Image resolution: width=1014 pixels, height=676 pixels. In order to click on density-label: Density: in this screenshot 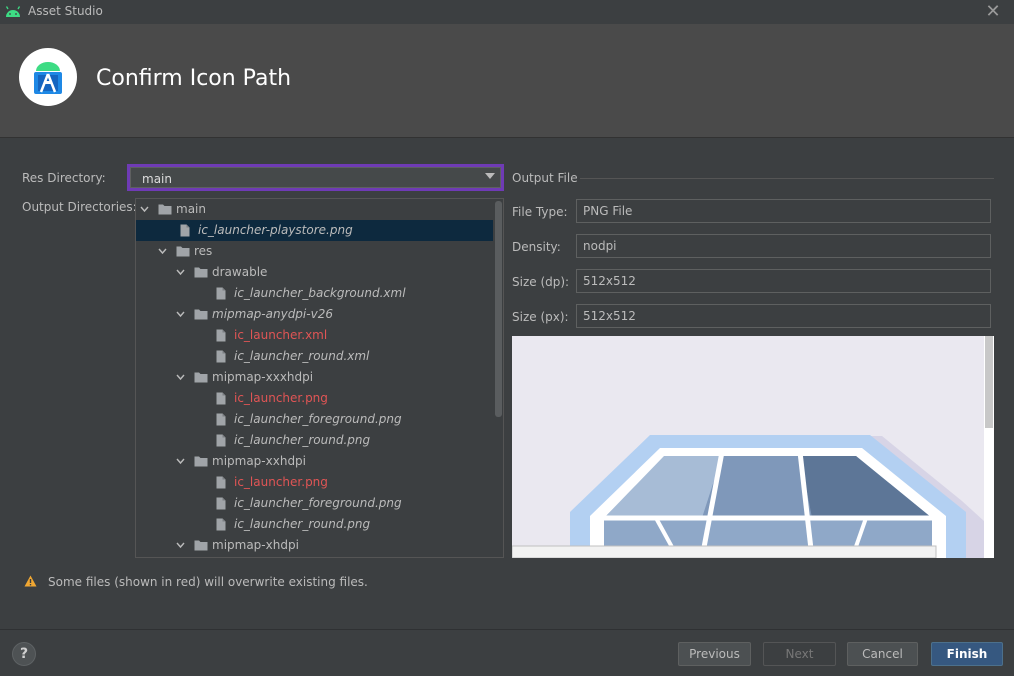, I will do `click(536, 247)`.